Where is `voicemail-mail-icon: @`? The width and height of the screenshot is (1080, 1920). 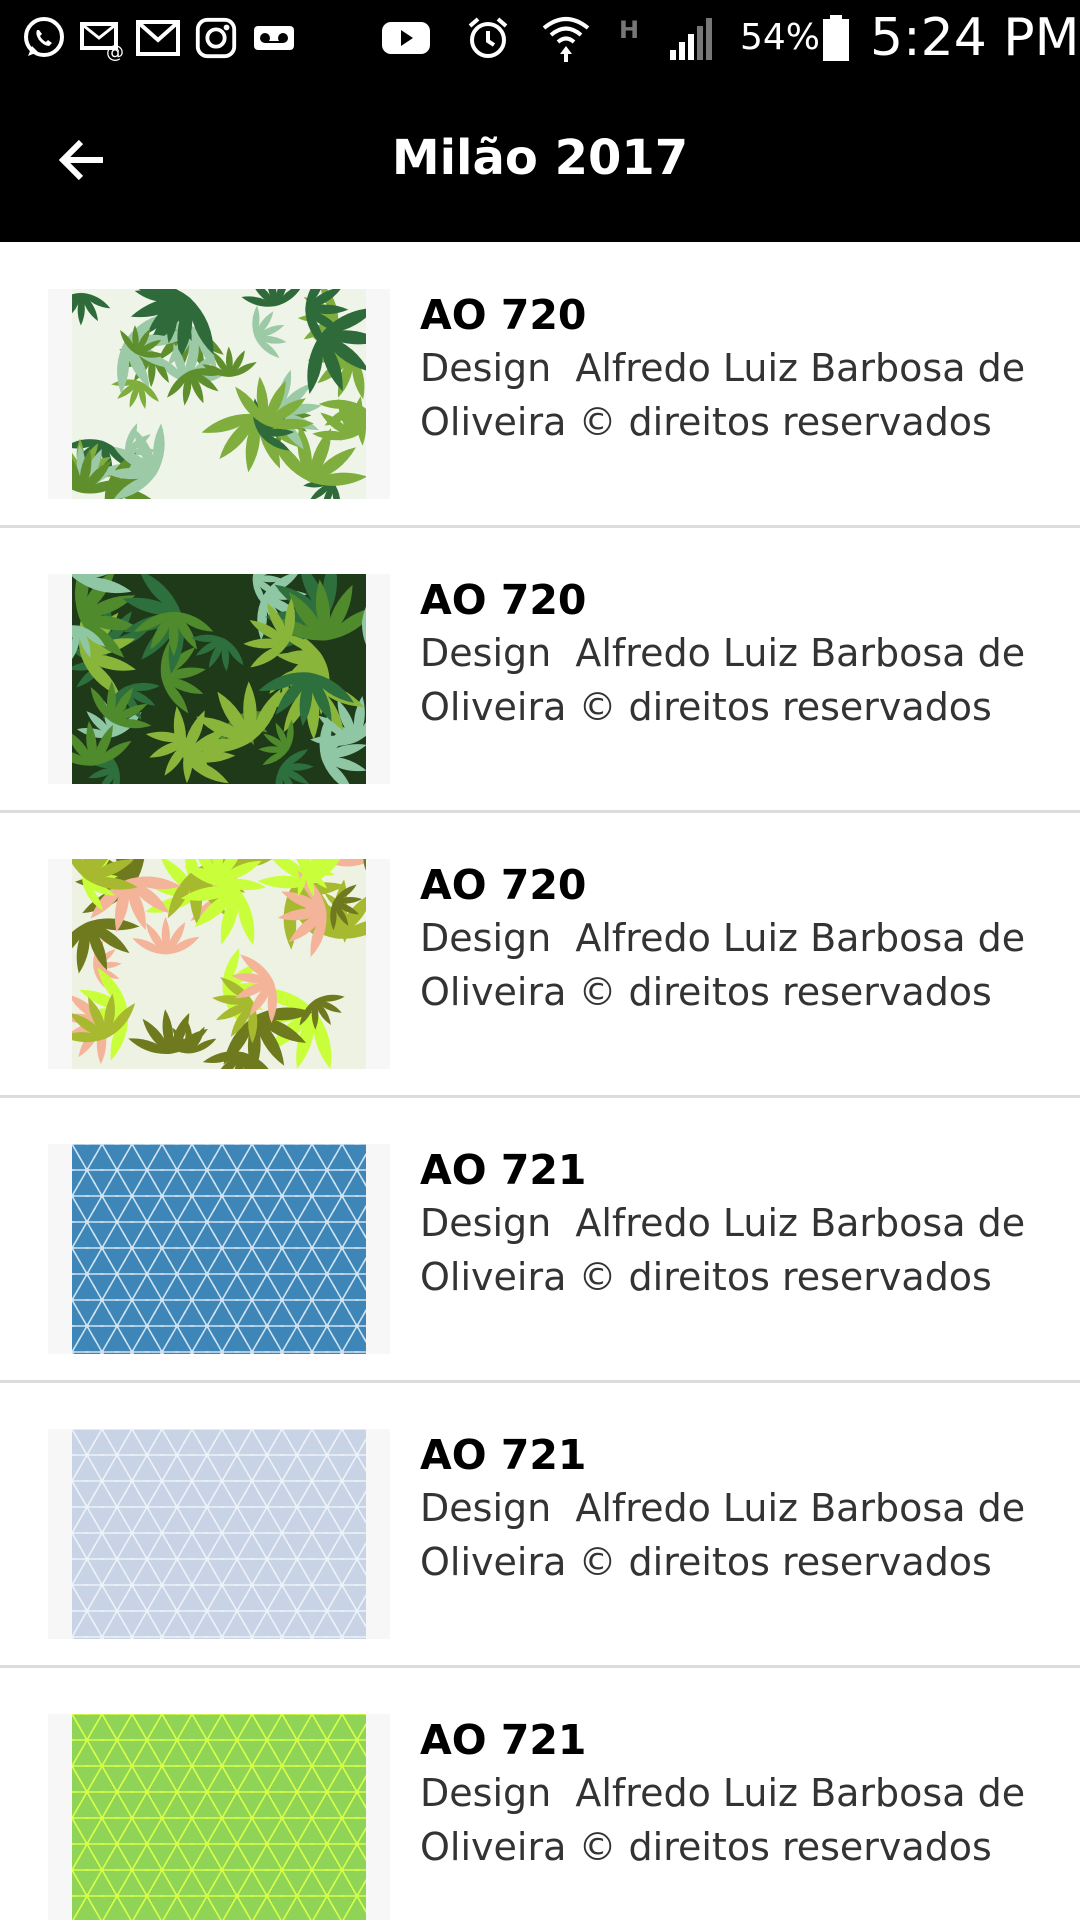
voicemail-mail-icon: @ is located at coordinates (102, 38).